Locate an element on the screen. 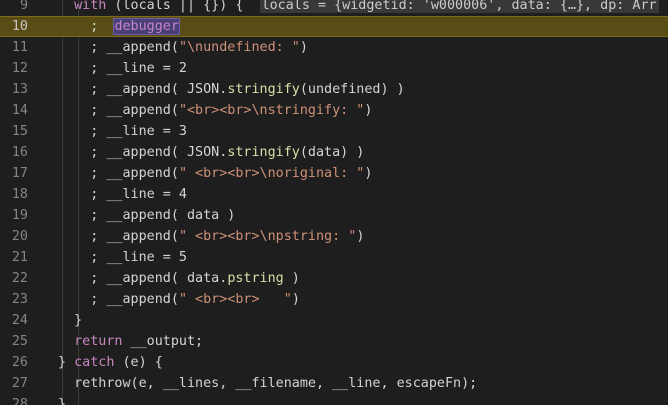 Image resolution: width=668 pixels, height=405 pixels. line-number: 12 is located at coordinates (14, 68).